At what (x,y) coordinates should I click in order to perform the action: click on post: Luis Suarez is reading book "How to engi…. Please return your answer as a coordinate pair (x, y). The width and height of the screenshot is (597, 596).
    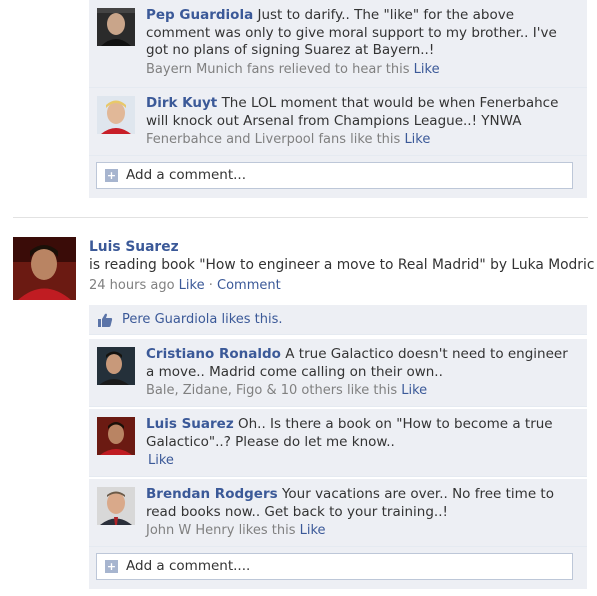
    Looking at the image, I should click on (341, 266).